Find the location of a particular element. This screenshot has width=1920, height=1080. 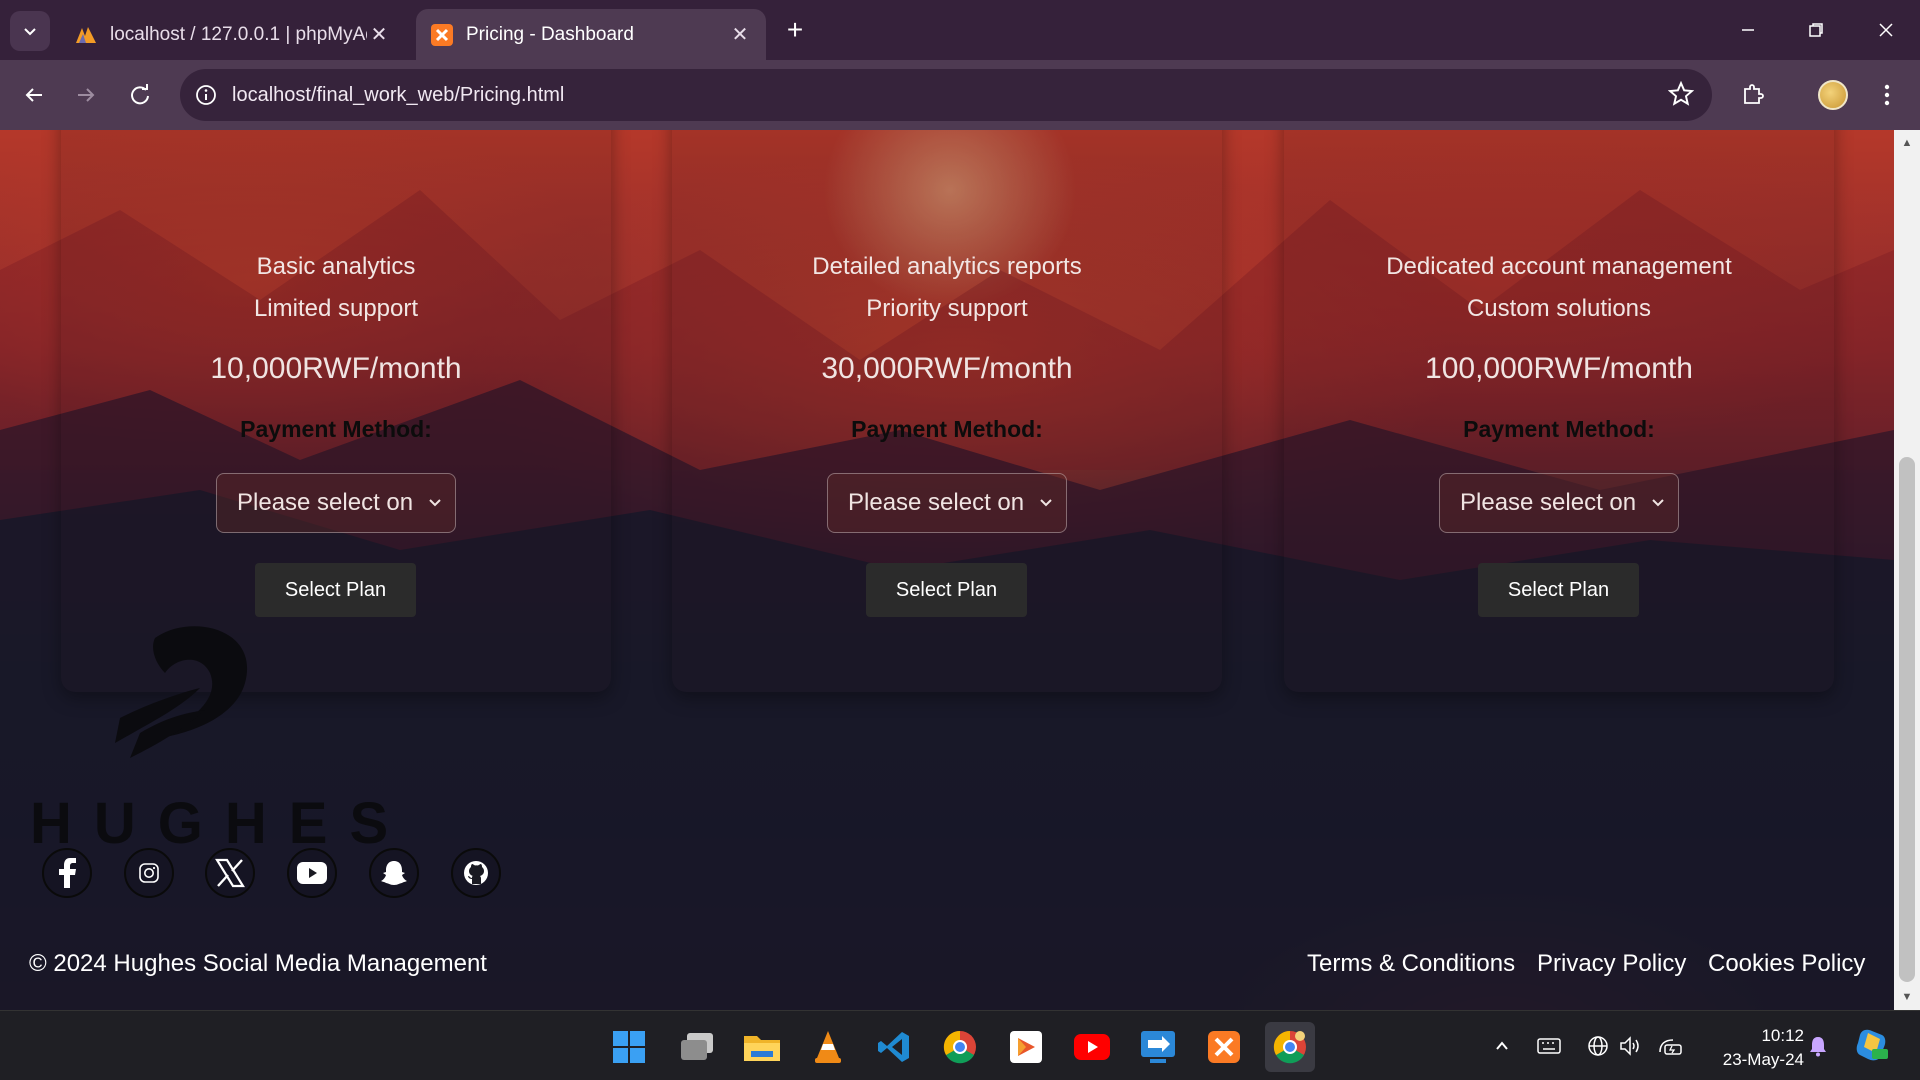

profile-button is located at coordinates (1833, 95).